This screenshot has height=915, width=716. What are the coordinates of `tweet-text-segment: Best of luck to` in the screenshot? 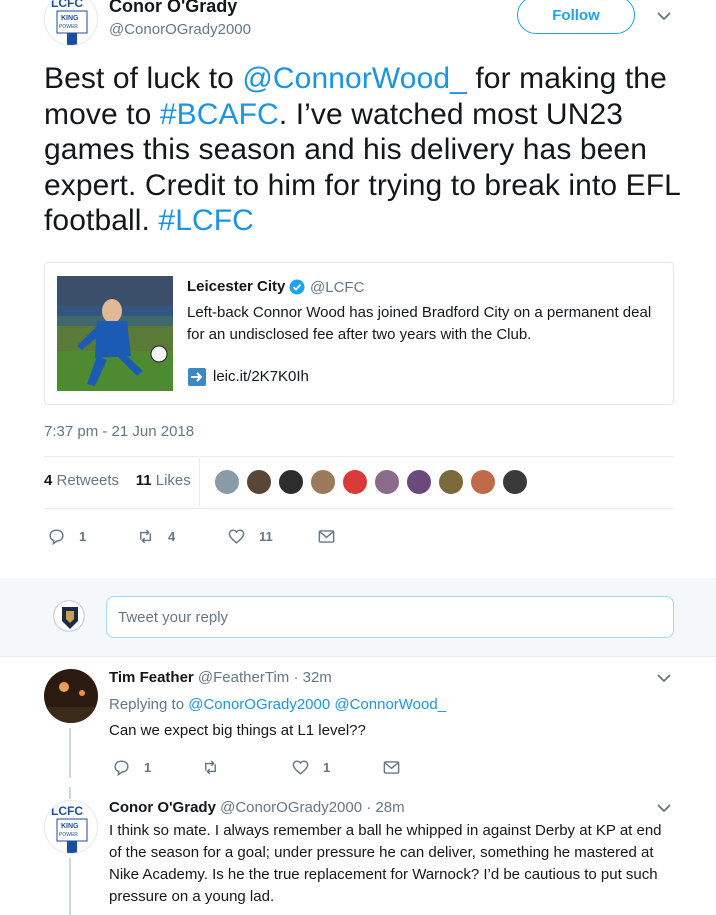 It's located at (143, 78).